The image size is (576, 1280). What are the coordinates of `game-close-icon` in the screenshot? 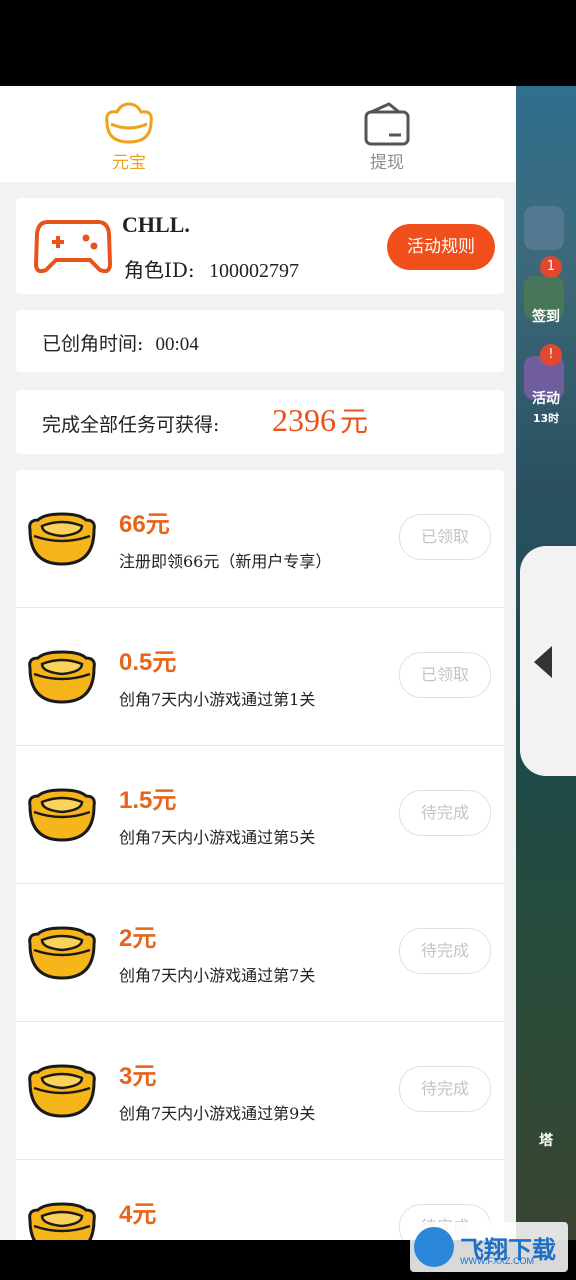 It's located at (544, 228).